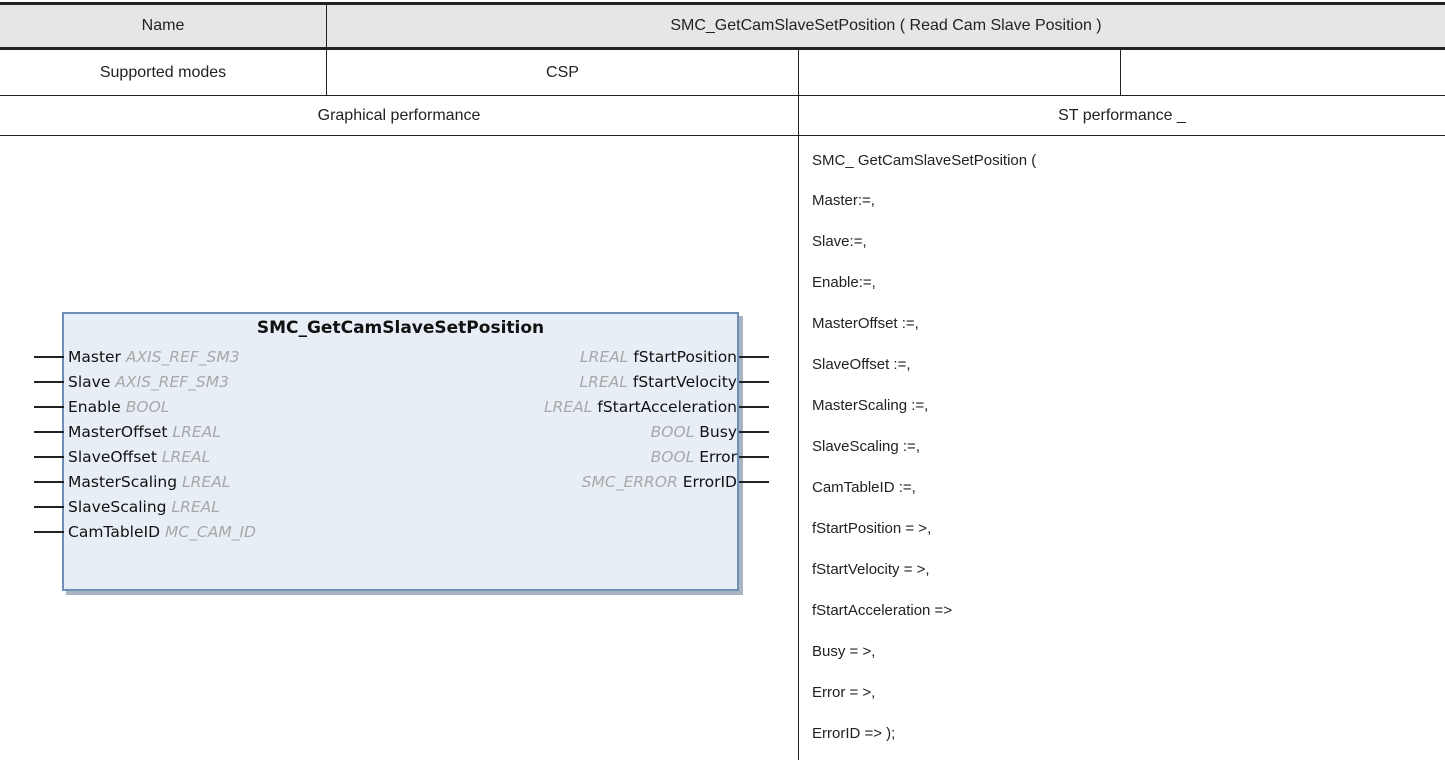 Image resolution: width=1445 pixels, height=760 pixels. Describe the element at coordinates (163, 25) in the screenshot. I see `name-label: Name` at that location.